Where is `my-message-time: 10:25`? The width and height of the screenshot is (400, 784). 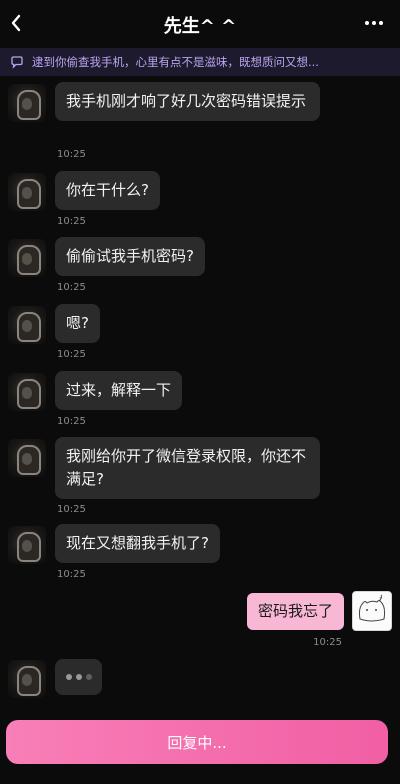 my-message-time: 10:25 is located at coordinates (327, 642).